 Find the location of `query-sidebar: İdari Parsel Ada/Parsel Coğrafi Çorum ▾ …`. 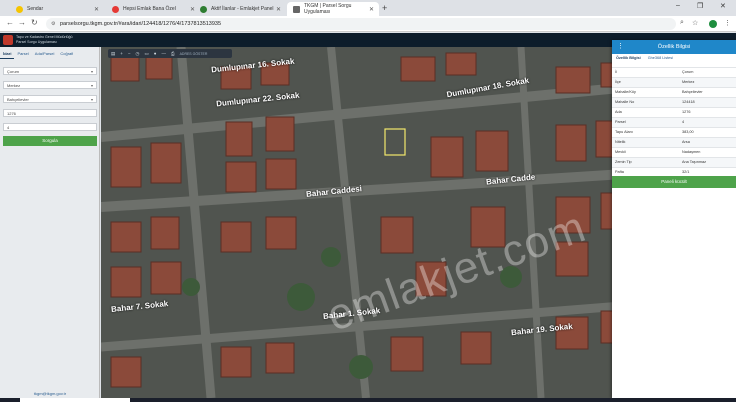

query-sidebar: İdari Parsel Ada/Parsel Coğrafi Çorum ▾ … is located at coordinates (50, 222).